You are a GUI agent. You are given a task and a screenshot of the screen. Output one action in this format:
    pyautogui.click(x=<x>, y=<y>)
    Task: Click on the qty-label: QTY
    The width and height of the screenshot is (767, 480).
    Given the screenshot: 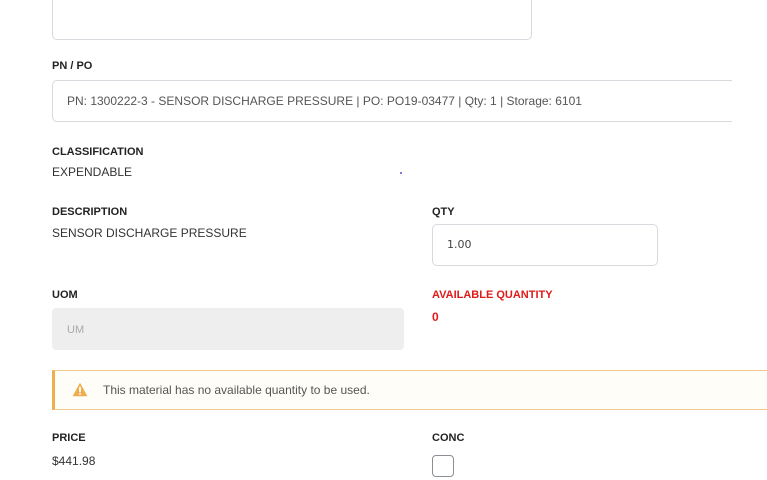 What is the action you would take?
    pyautogui.click(x=443, y=212)
    